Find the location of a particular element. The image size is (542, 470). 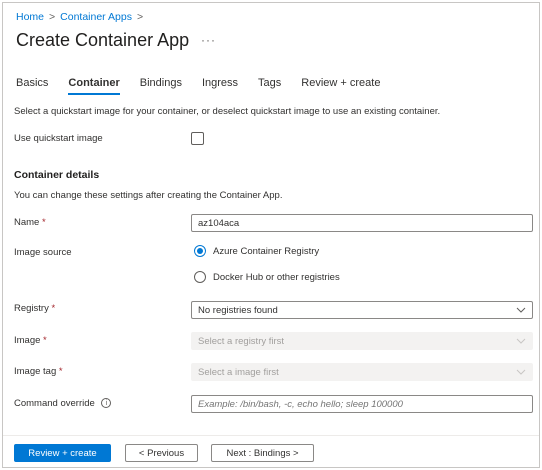

quickstart-label: Use quickstart image is located at coordinates (58, 138).